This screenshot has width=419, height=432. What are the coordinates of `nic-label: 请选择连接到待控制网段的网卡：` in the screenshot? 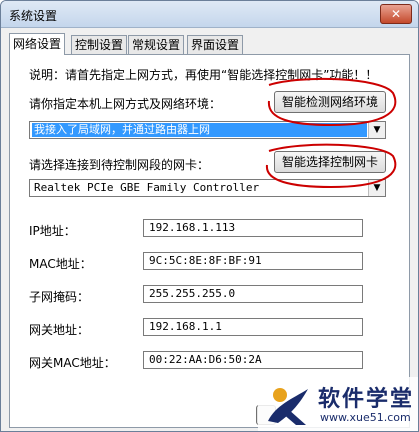 It's located at (119, 165).